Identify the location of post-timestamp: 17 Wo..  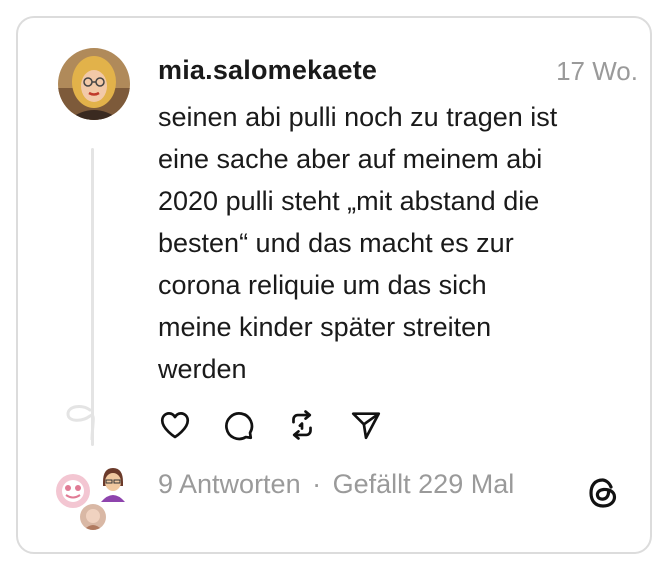
(597, 71).